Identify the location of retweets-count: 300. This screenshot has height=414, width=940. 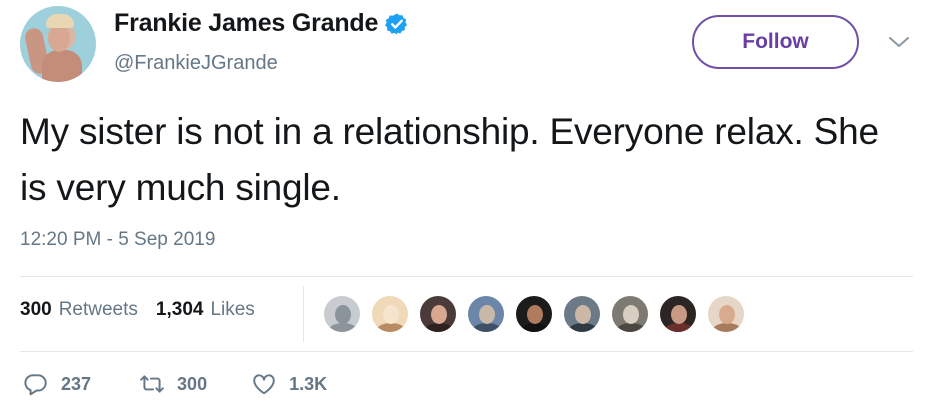
(36, 310).